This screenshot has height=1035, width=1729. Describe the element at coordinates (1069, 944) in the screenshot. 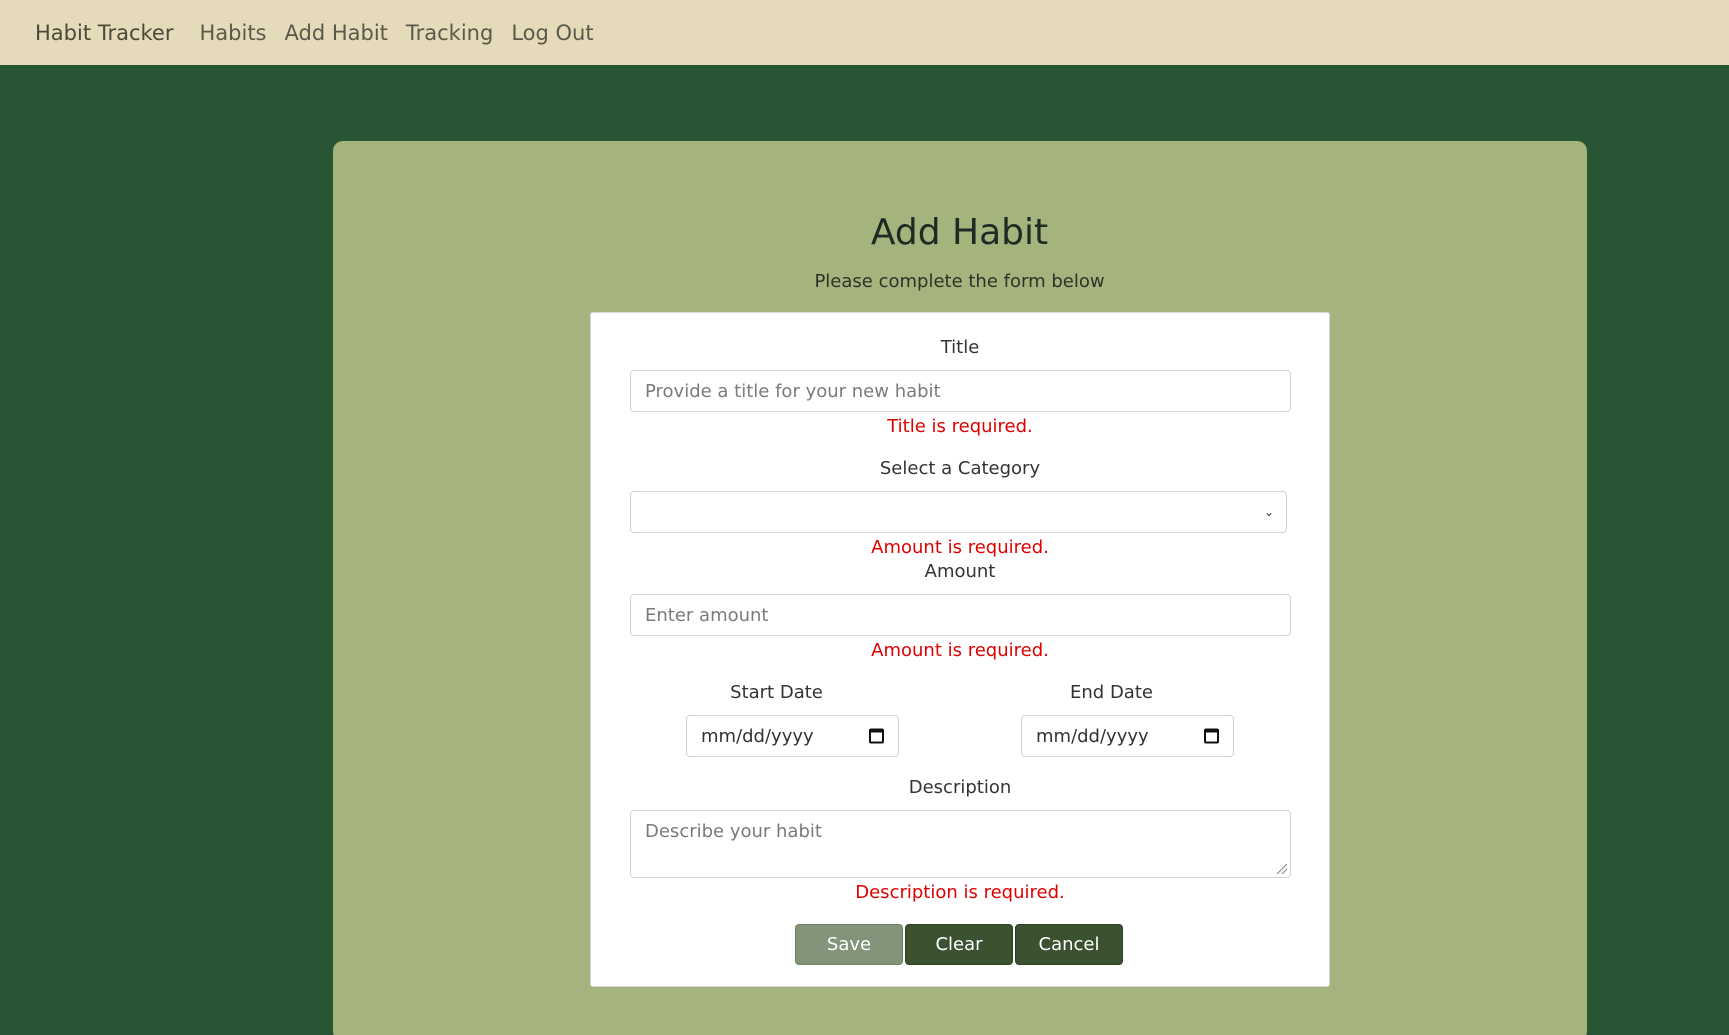

I see `cancel-button: Cancel` at that location.